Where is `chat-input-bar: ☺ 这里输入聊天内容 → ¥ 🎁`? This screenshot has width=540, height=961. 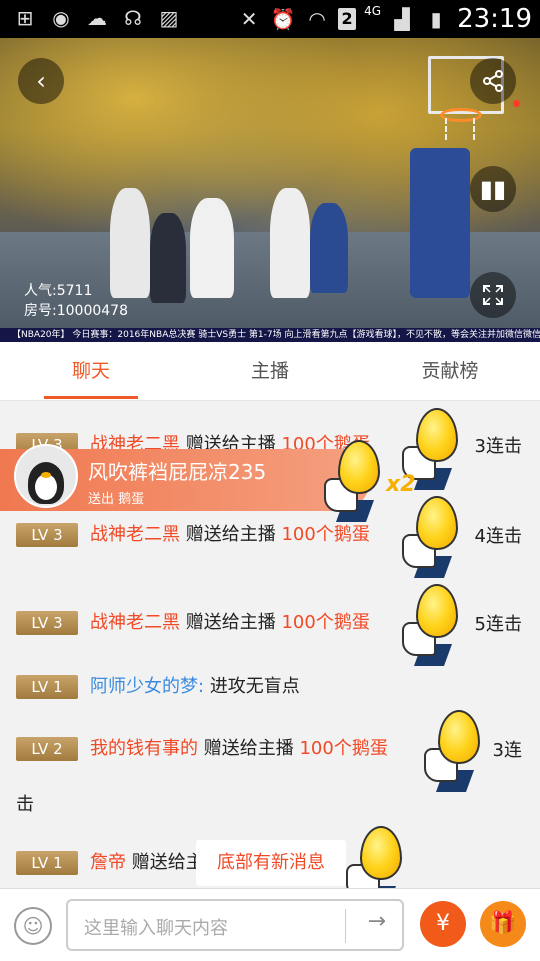
chat-input-bar: ☺ 这里输入聊天内容 → ¥ 🎁 is located at coordinates (270, 924).